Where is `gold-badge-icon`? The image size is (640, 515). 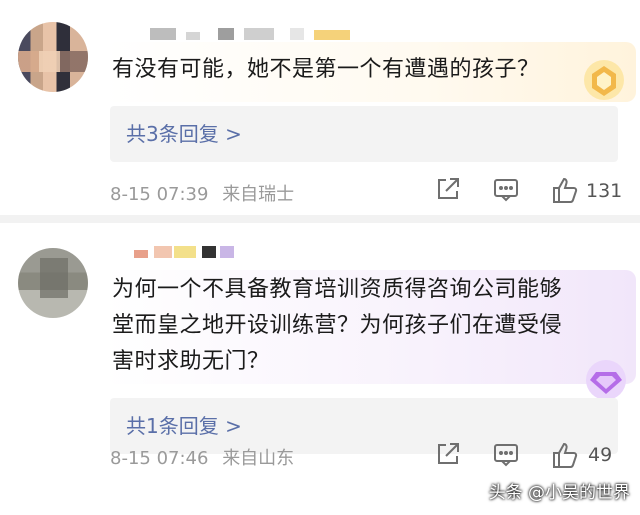
gold-badge-icon is located at coordinates (604, 80).